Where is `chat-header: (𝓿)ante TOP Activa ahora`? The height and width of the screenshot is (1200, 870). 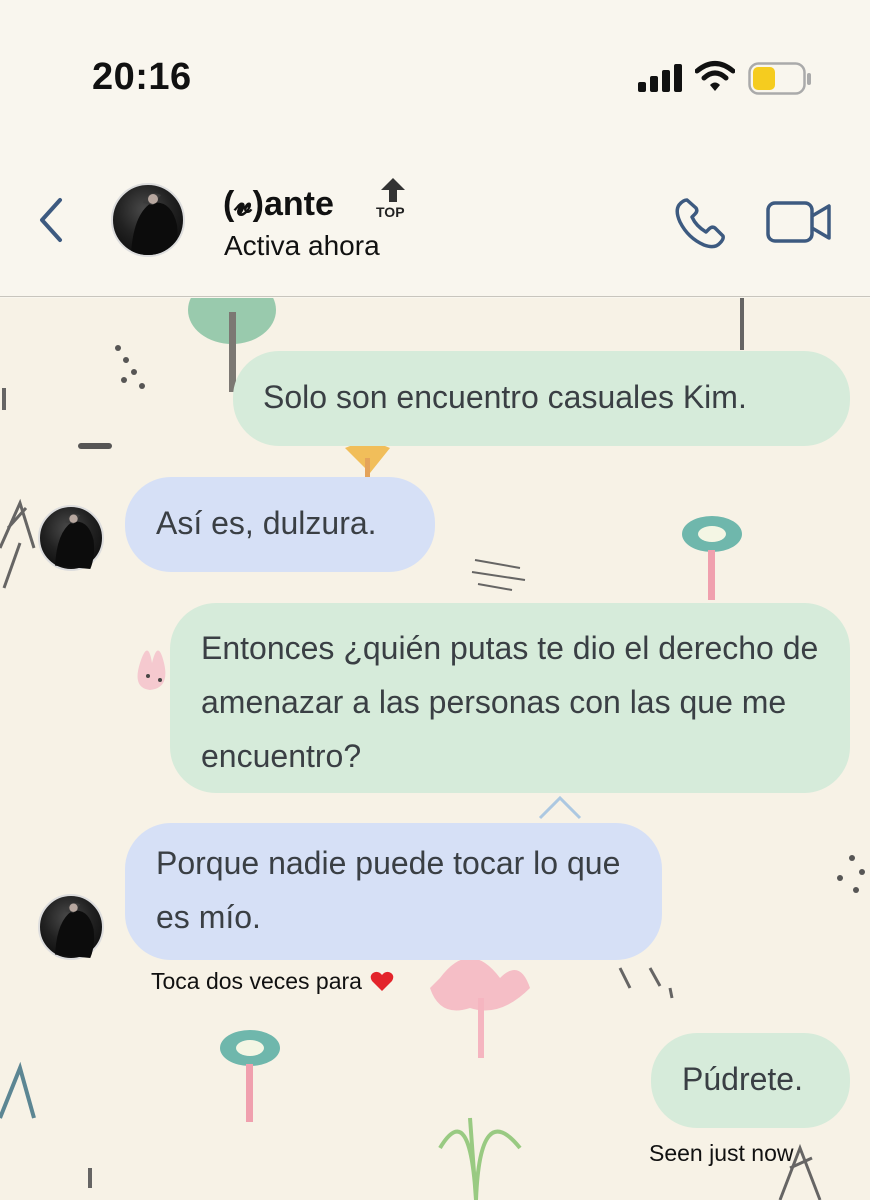
chat-header: (𝓿)ante TOP Activa ahora is located at coordinates (435, 223).